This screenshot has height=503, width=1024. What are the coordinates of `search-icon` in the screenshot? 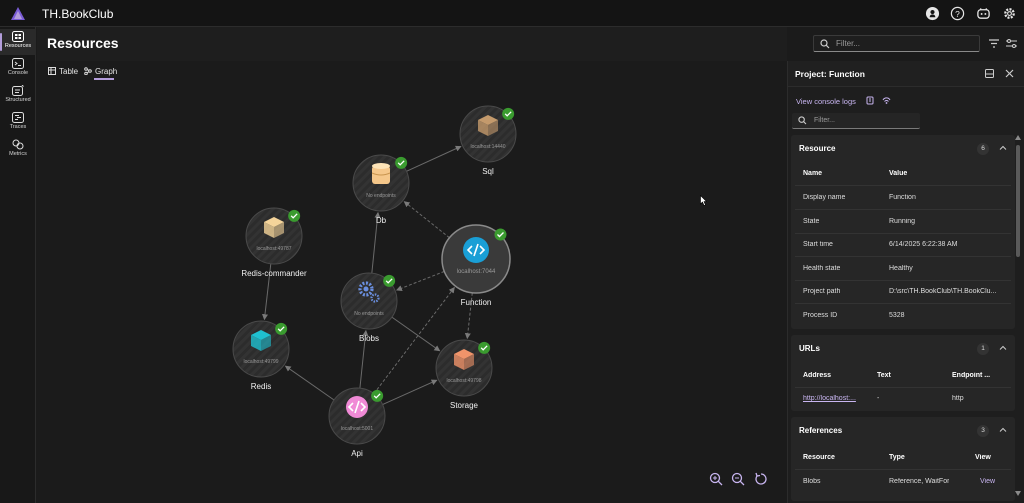 It's located at (802, 120).